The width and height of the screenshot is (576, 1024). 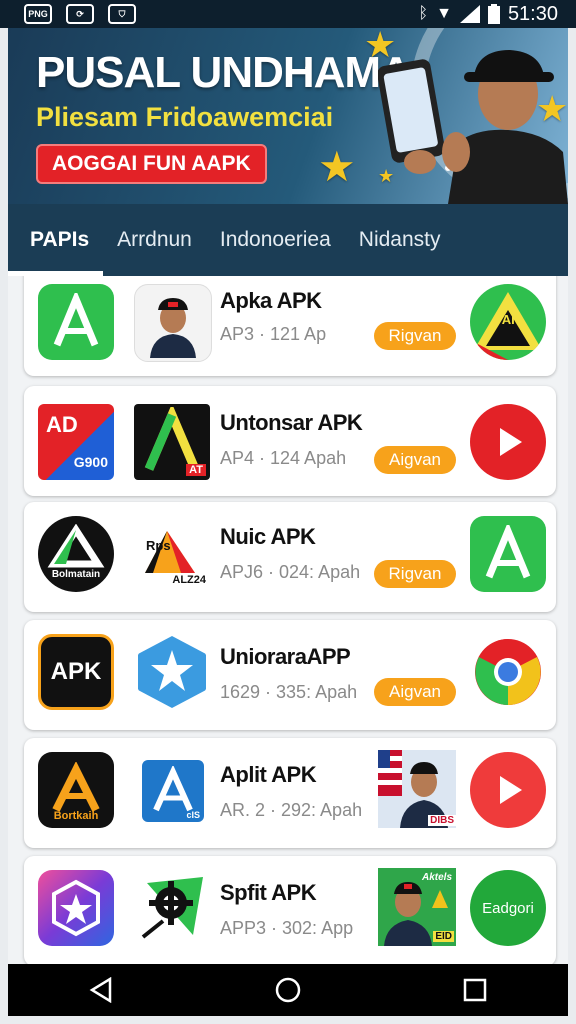 I want to click on app-name: Untonsar APK, so click(x=291, y=422).